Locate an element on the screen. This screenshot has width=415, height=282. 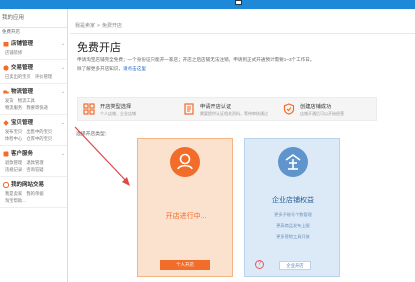
web-icon is located at coordinates (6, 185).